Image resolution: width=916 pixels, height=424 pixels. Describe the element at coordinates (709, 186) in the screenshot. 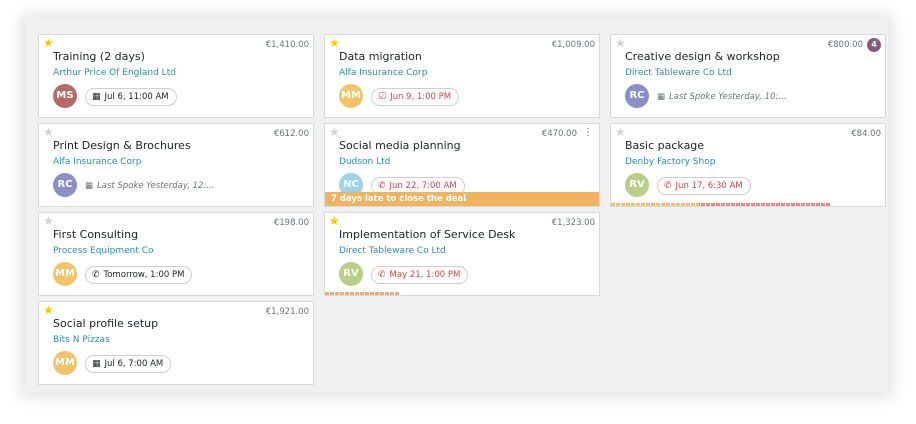

I see `activity-text: Jun 17, 6:30 AM` at that location.